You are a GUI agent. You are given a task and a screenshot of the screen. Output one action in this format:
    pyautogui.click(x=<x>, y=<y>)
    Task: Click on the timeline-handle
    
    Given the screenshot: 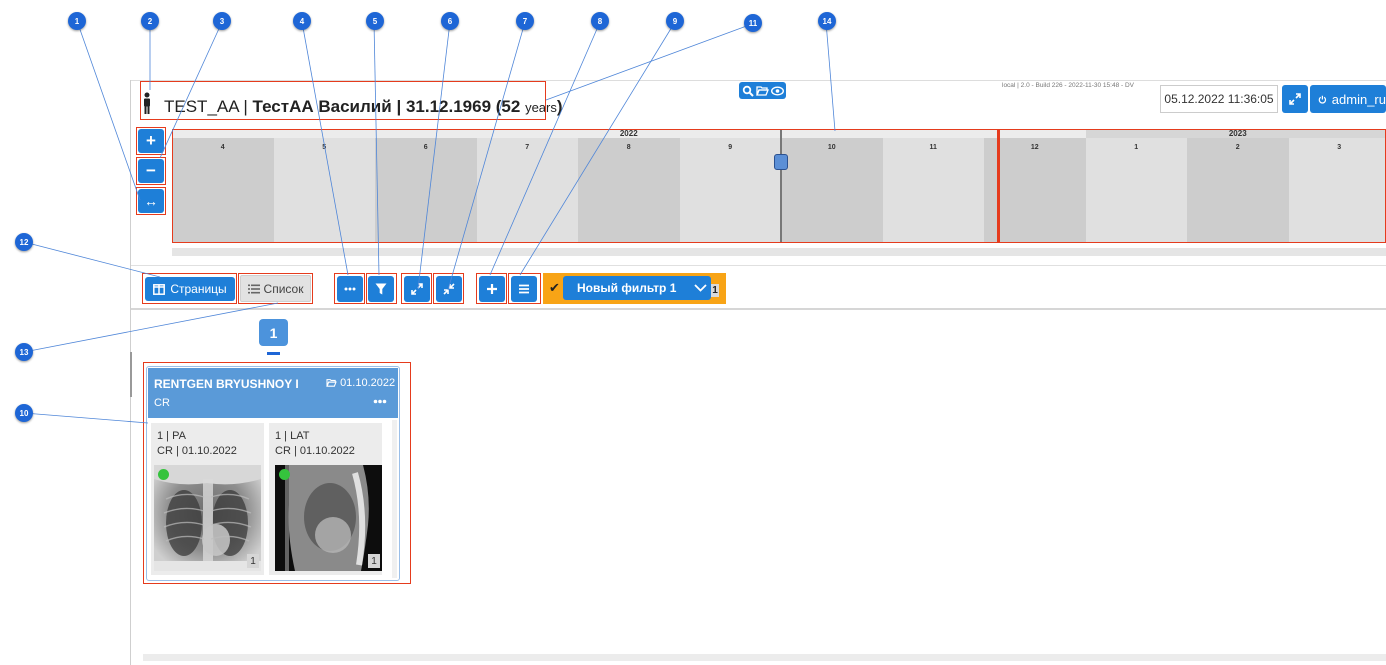 What is the action you would take?
    pyautogui.click(x=781, y=162)
    